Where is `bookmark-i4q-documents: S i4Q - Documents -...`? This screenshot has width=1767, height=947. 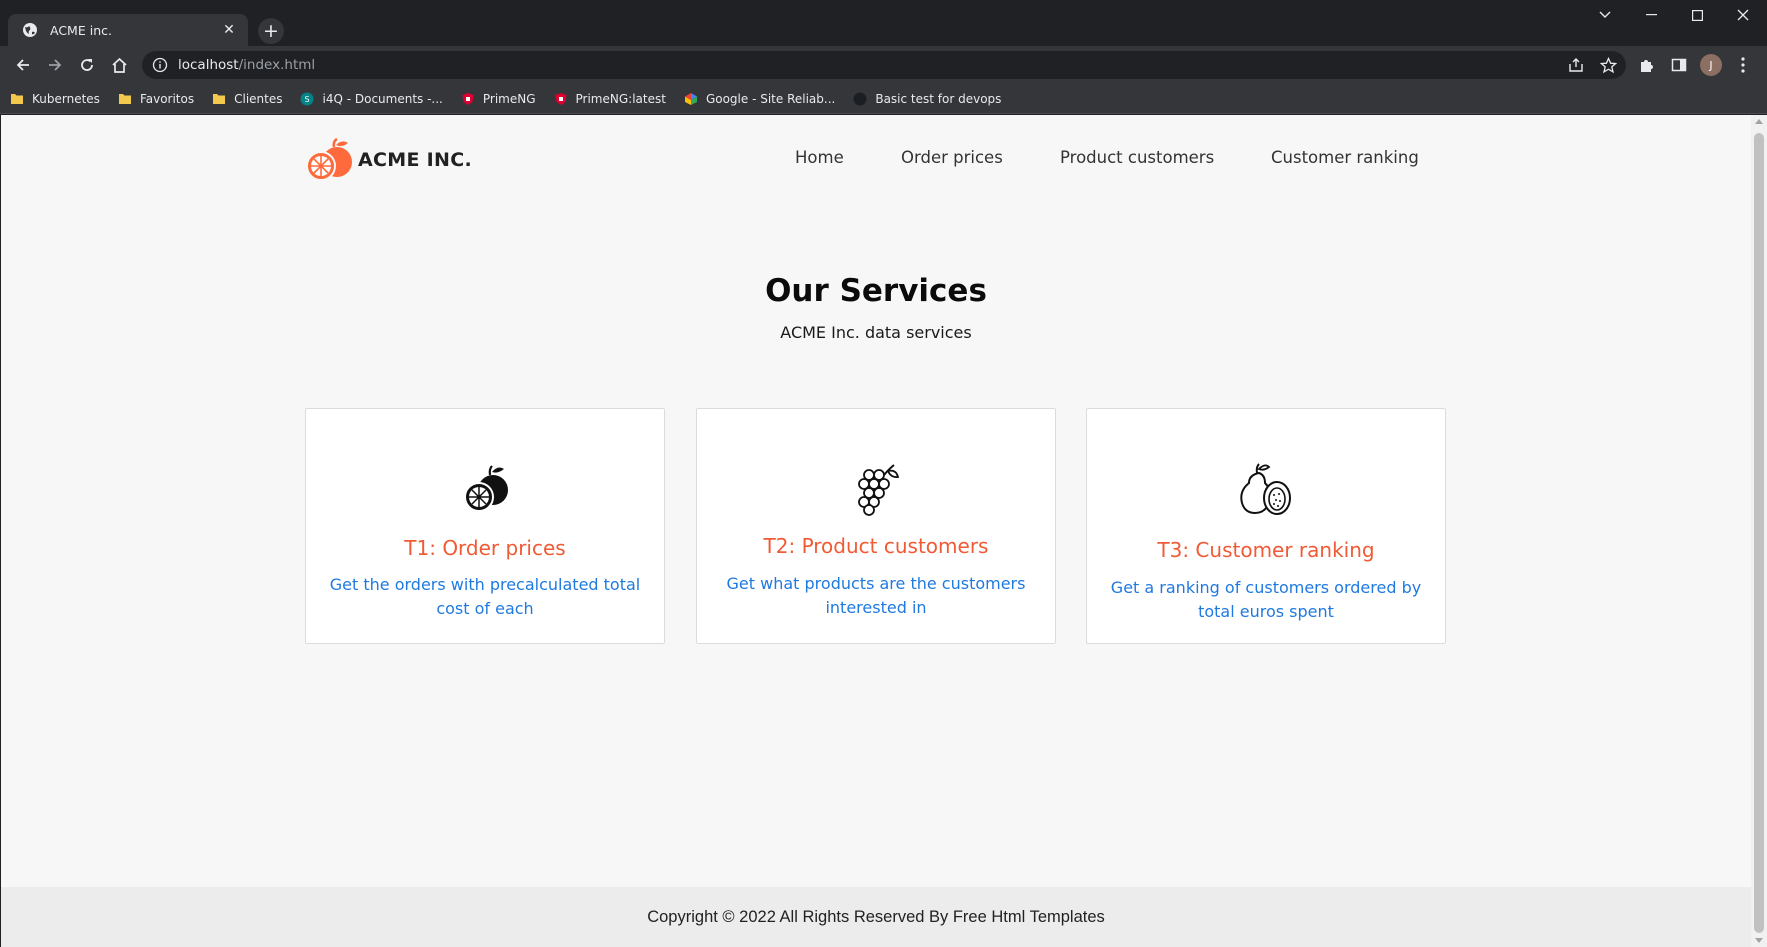 bookmark-i4q-documents: S i4Q - Documents -... is located at coordinates (371, 98).